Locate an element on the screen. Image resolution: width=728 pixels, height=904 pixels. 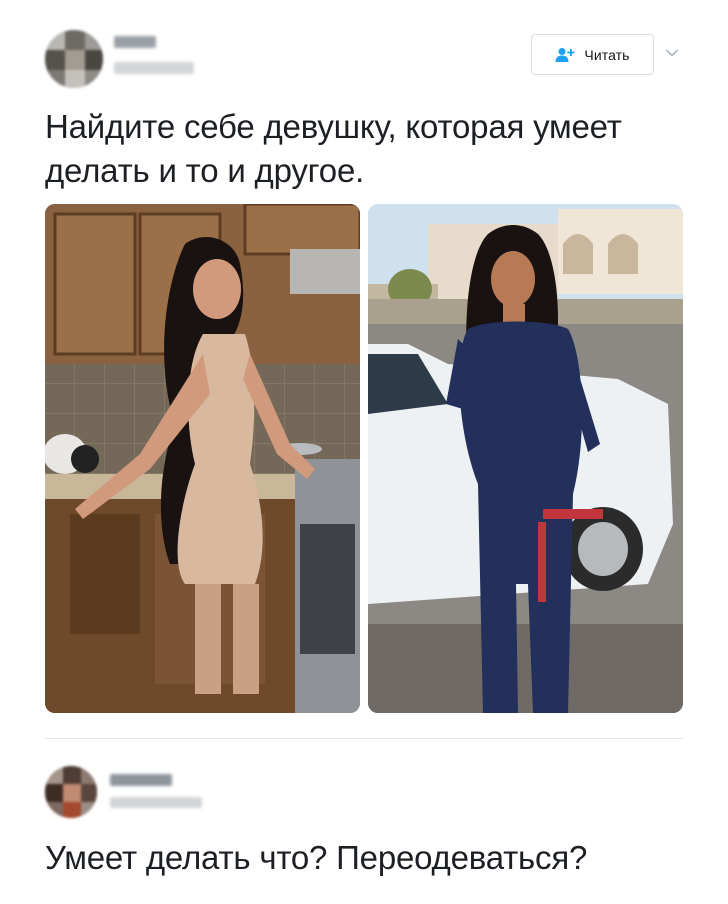
divider is located at coordinates (364, 738).